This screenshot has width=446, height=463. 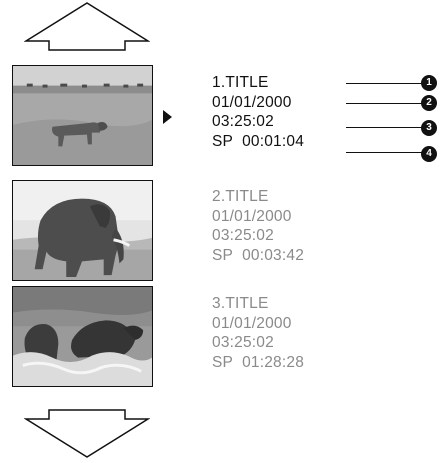 I want to click on title-2-duration: 00:03:42, so click(x=273, y=255).